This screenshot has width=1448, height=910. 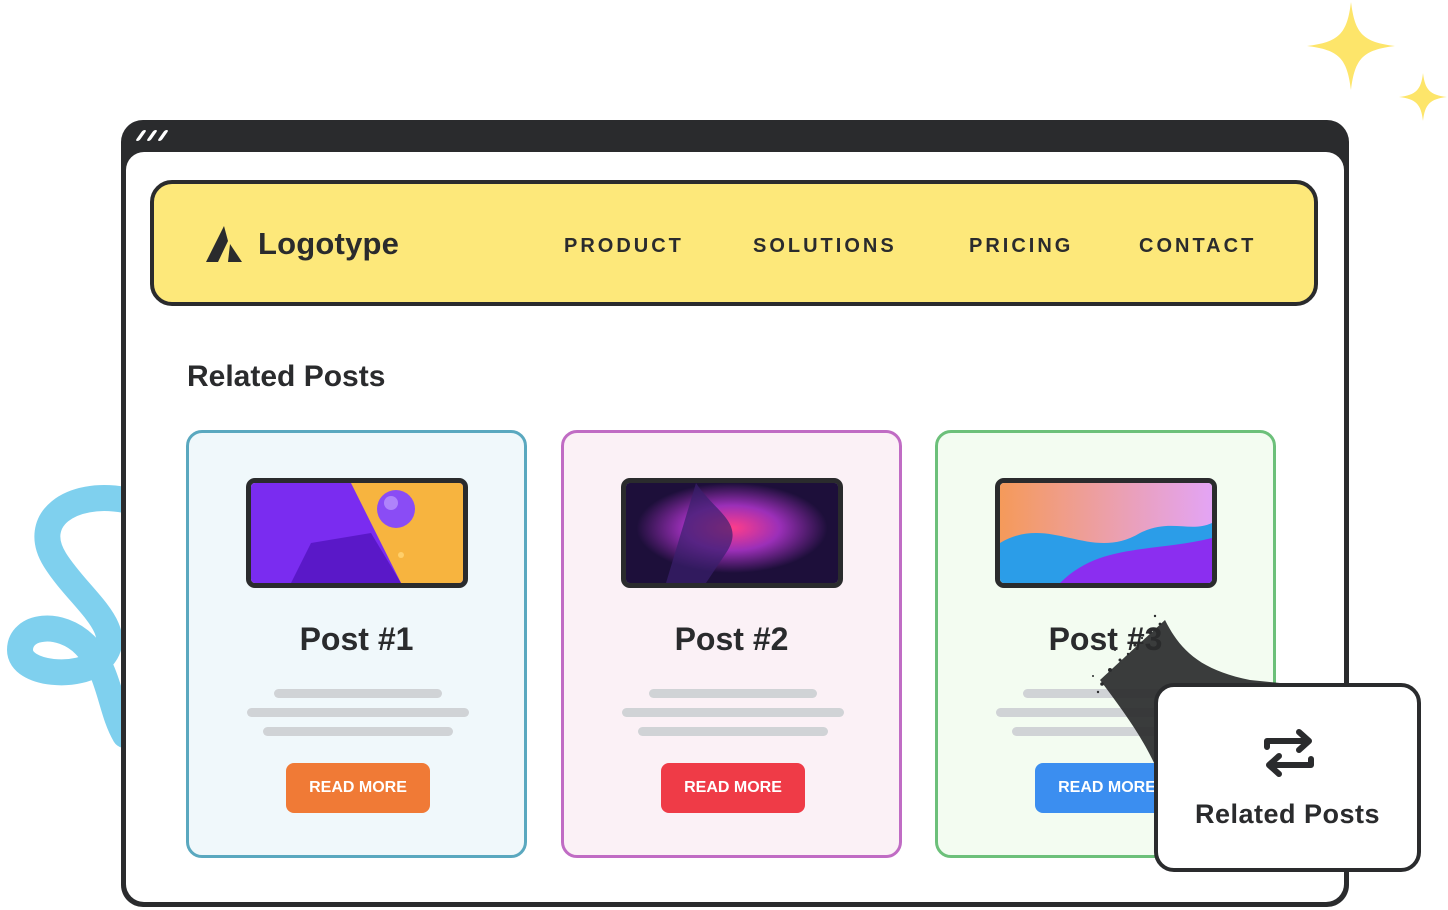 What do you see at coordinates (356, 639) in the screenshot?
I see `post-title: Post #1` at bounding box center [356, 639].